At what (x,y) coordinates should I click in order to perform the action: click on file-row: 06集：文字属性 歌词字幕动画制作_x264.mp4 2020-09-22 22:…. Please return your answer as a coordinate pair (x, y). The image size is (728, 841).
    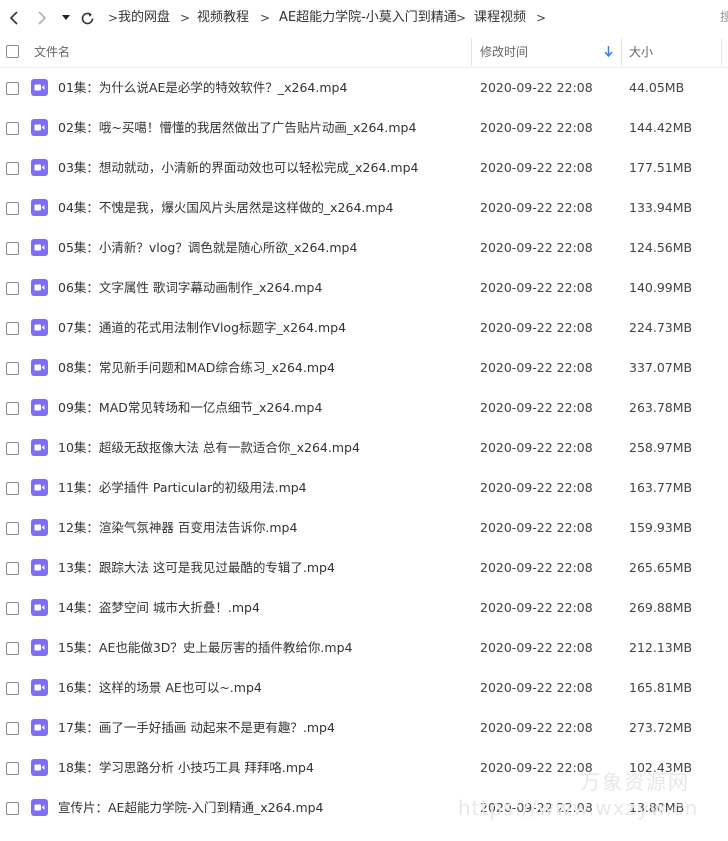
    Looking at the image, I should click on (364, 288).